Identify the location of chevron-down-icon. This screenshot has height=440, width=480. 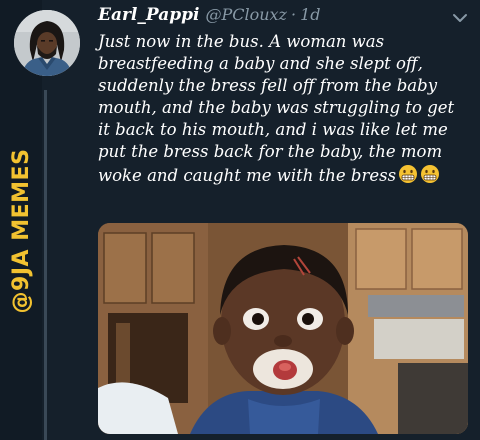
(460, 17).